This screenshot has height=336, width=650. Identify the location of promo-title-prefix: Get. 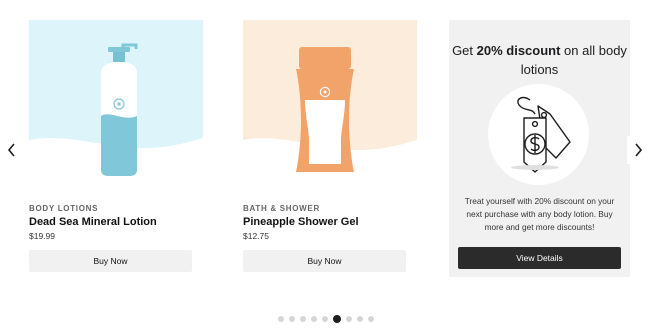
(464, 50).